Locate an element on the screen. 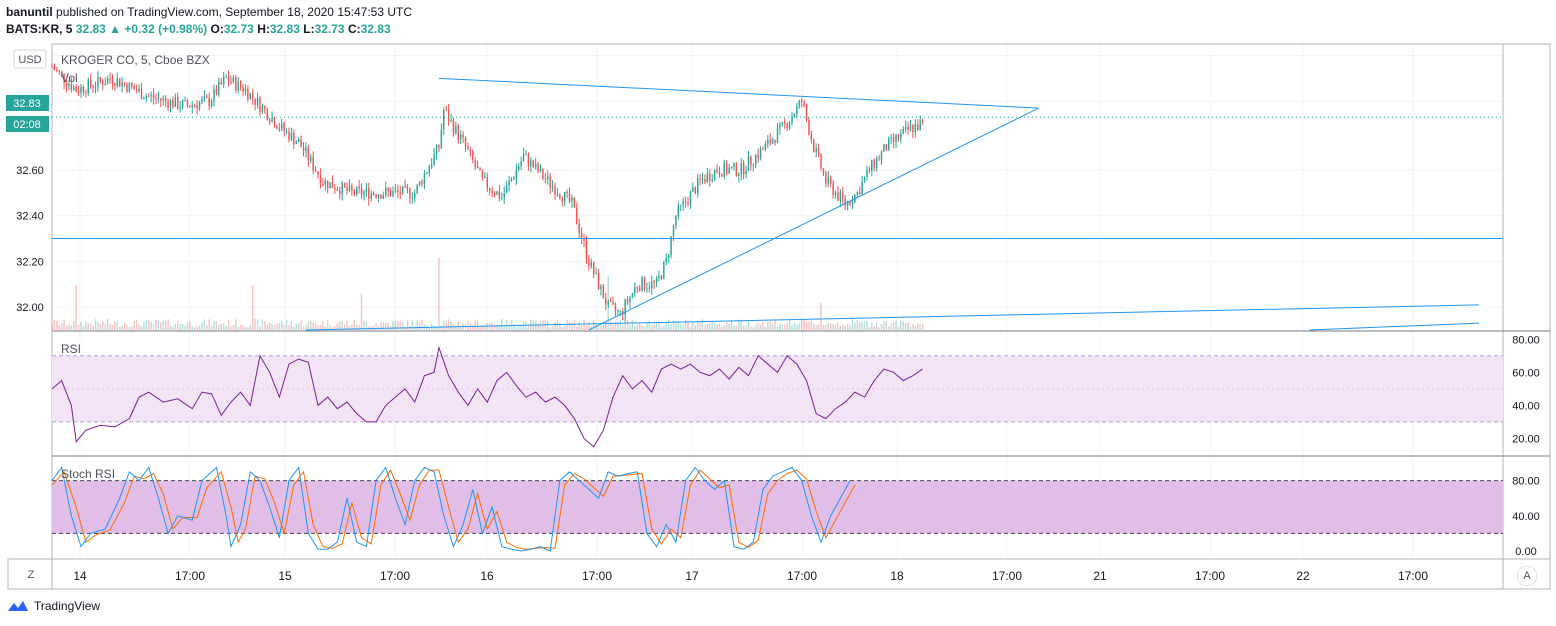  auto-scale-button: A is located at coordinates (1527, 576).